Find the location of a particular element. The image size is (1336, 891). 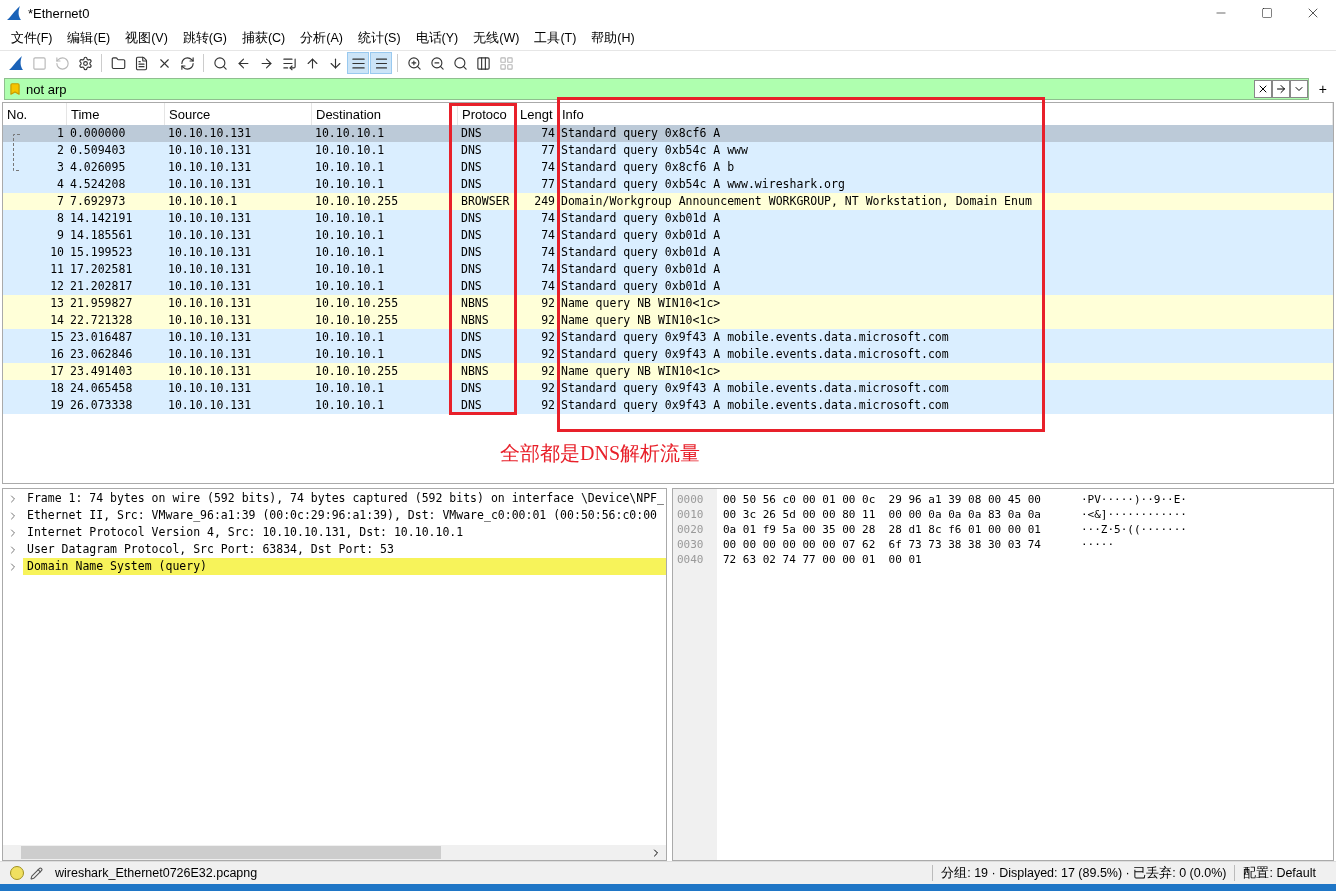

edit-comment-icon is located at coordinates (36, 873).